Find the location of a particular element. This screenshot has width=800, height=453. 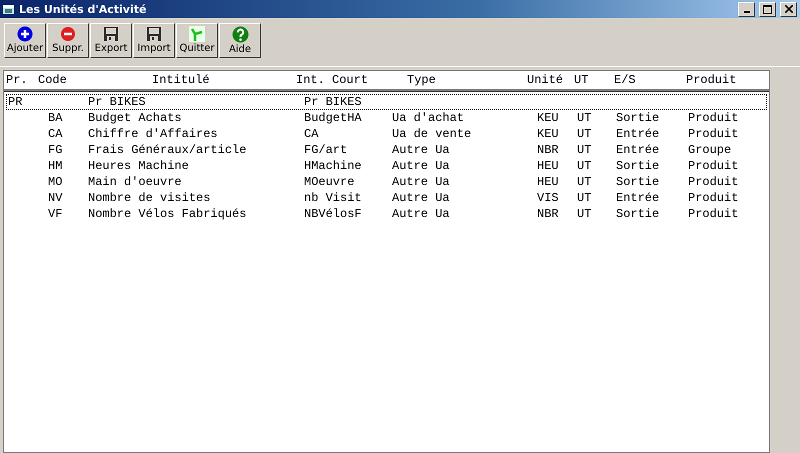

column-heading: Pr. is located at coordinates (22, 80).